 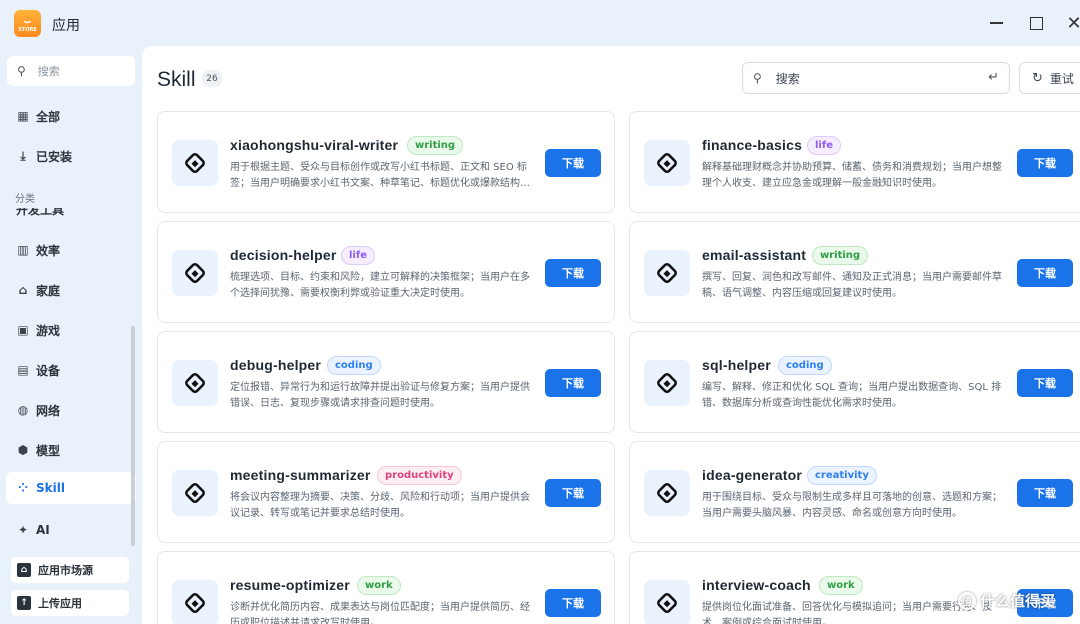 What do you see at coordinates (50, 488) in the screenshot?
I see `sidebar-item-label: Skill` at bounding box center [50, 488].